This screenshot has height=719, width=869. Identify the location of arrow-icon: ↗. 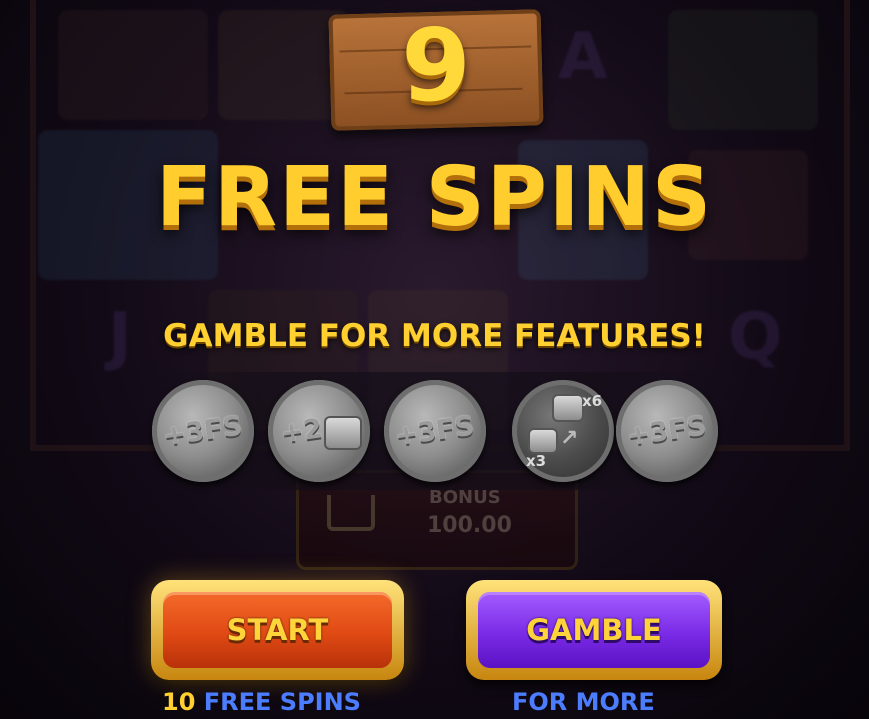
(569, 438).